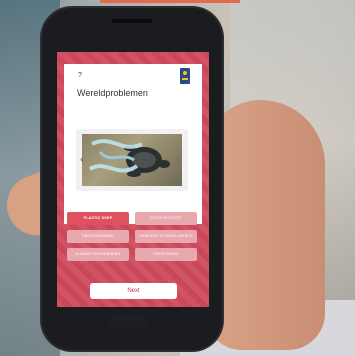 This screenshot has width=355, height=356. I want to click on badge-dot, so click(185, 73).